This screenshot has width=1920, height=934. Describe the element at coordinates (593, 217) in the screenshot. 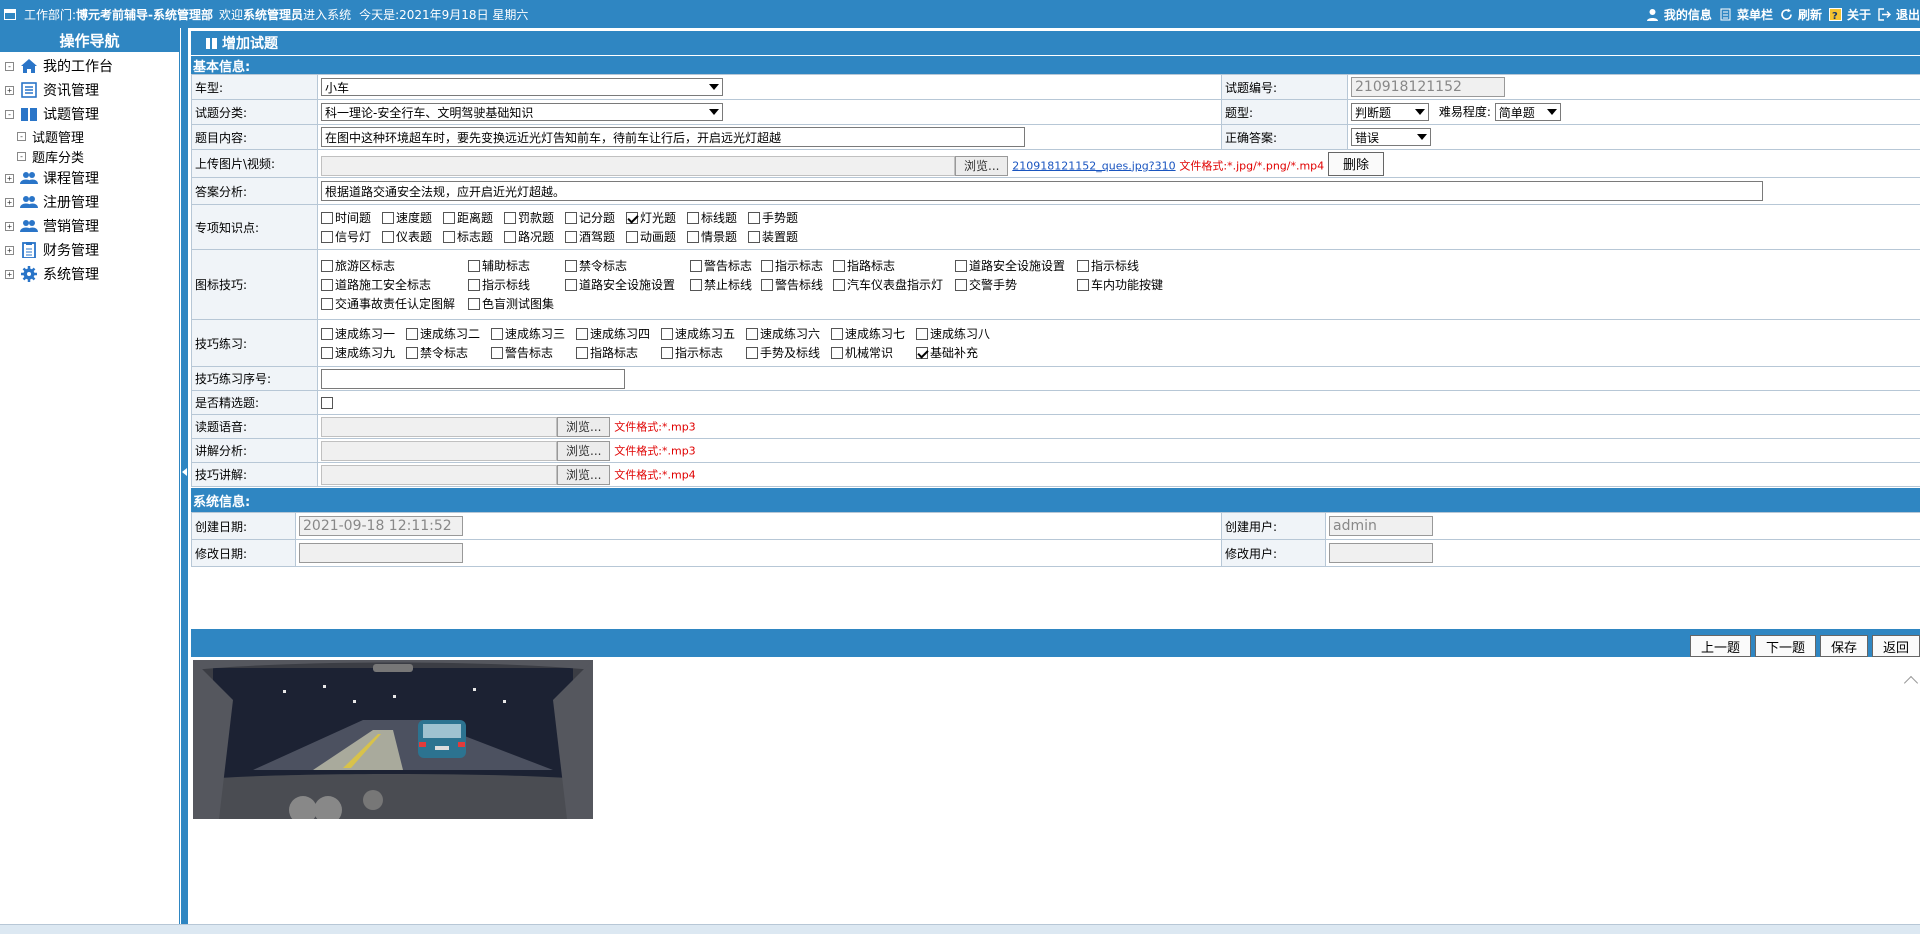

I see `checkbox-option: 记分题` at that location.